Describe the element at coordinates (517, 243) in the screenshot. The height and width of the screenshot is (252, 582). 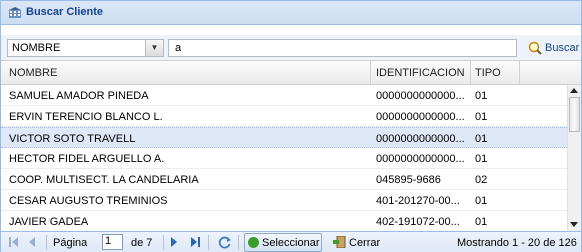
I see `display-info: Mostrando 1 - 20 de 126` at that location.